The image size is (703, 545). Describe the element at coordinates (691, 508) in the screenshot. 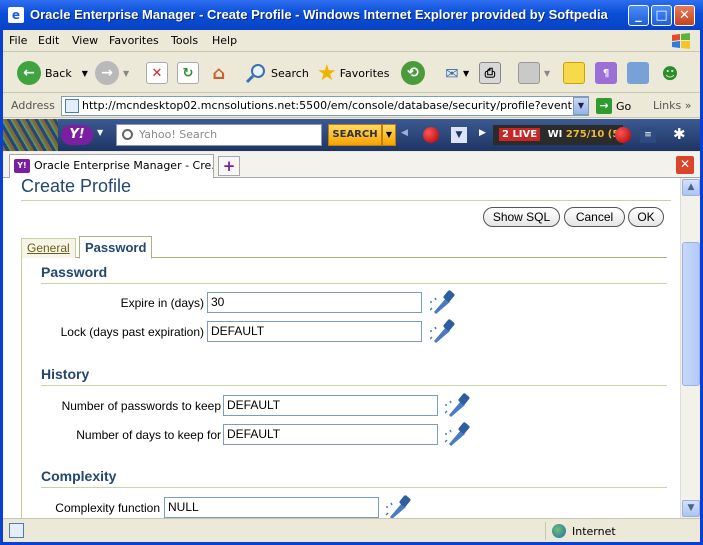

I see `scroll-down-icon: ▼` at that location.